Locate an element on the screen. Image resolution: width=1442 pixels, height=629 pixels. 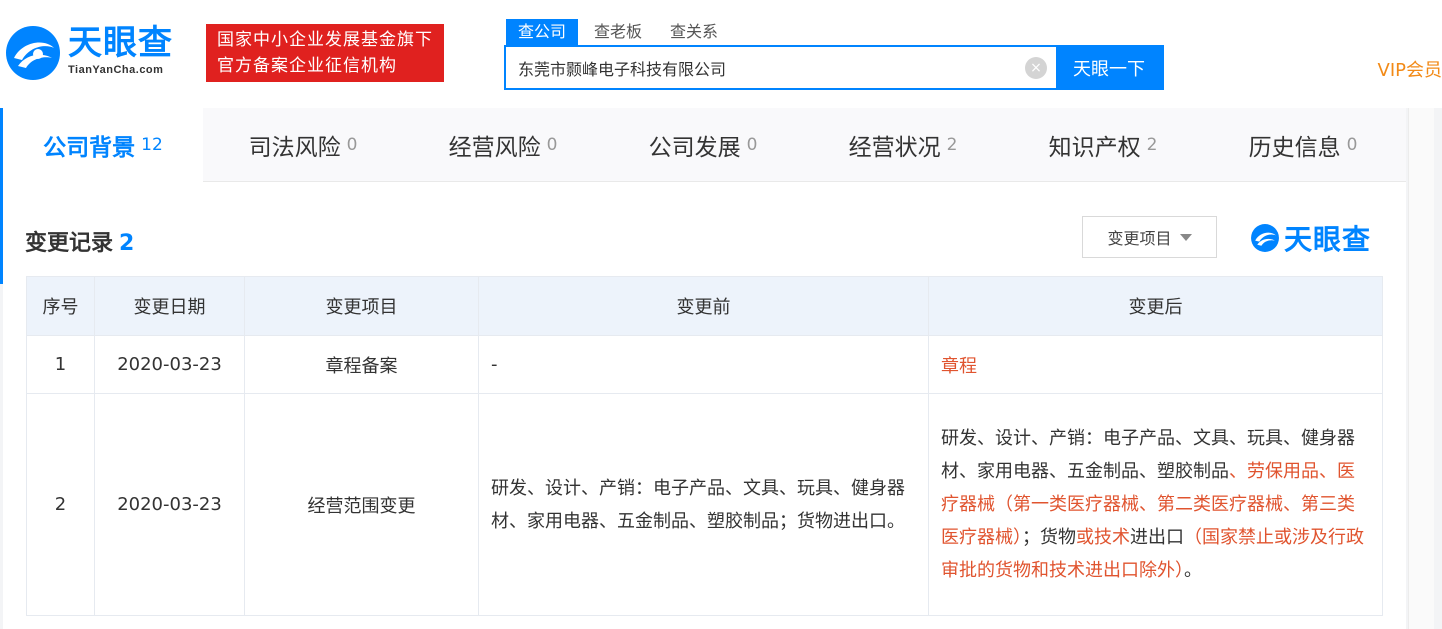
tab-count: 12 is located at coordinates (152, 145).